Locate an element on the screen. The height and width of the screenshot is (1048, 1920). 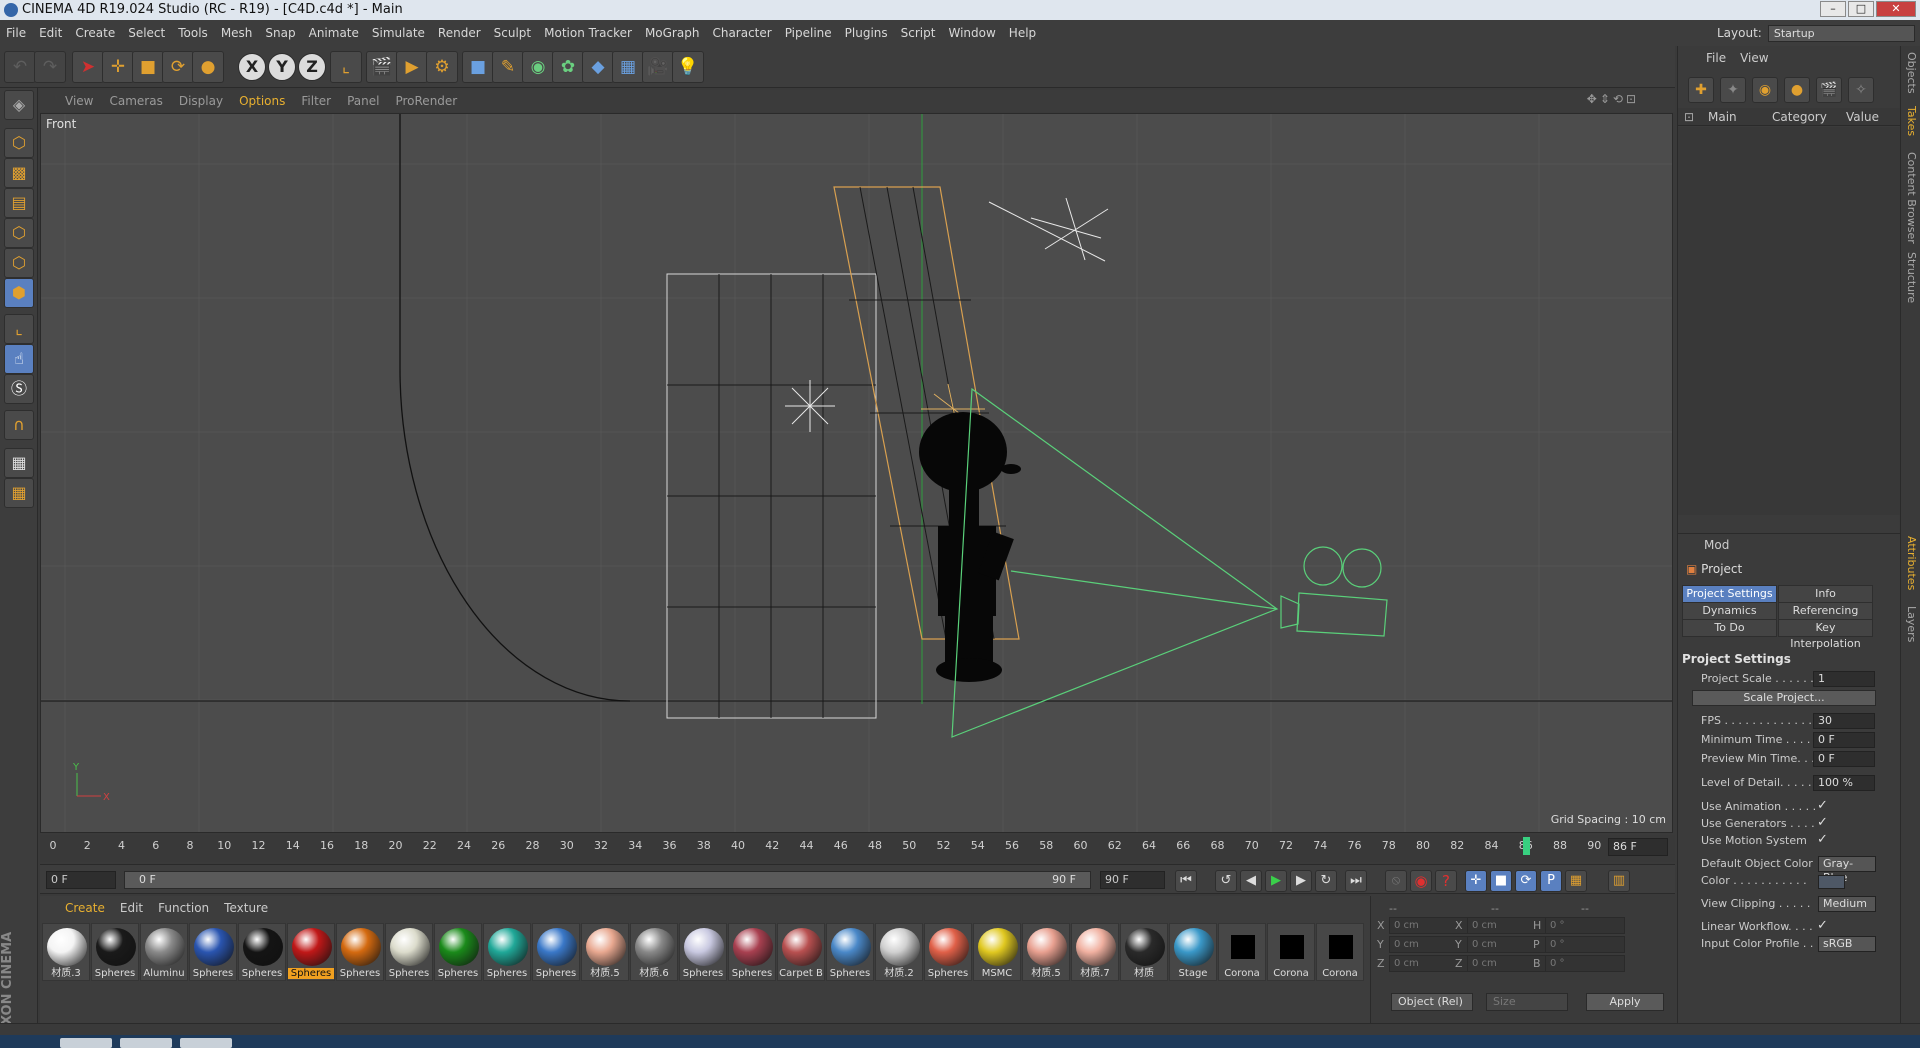
live-selection-icon: ➤ is located at coordinates (88, 67).